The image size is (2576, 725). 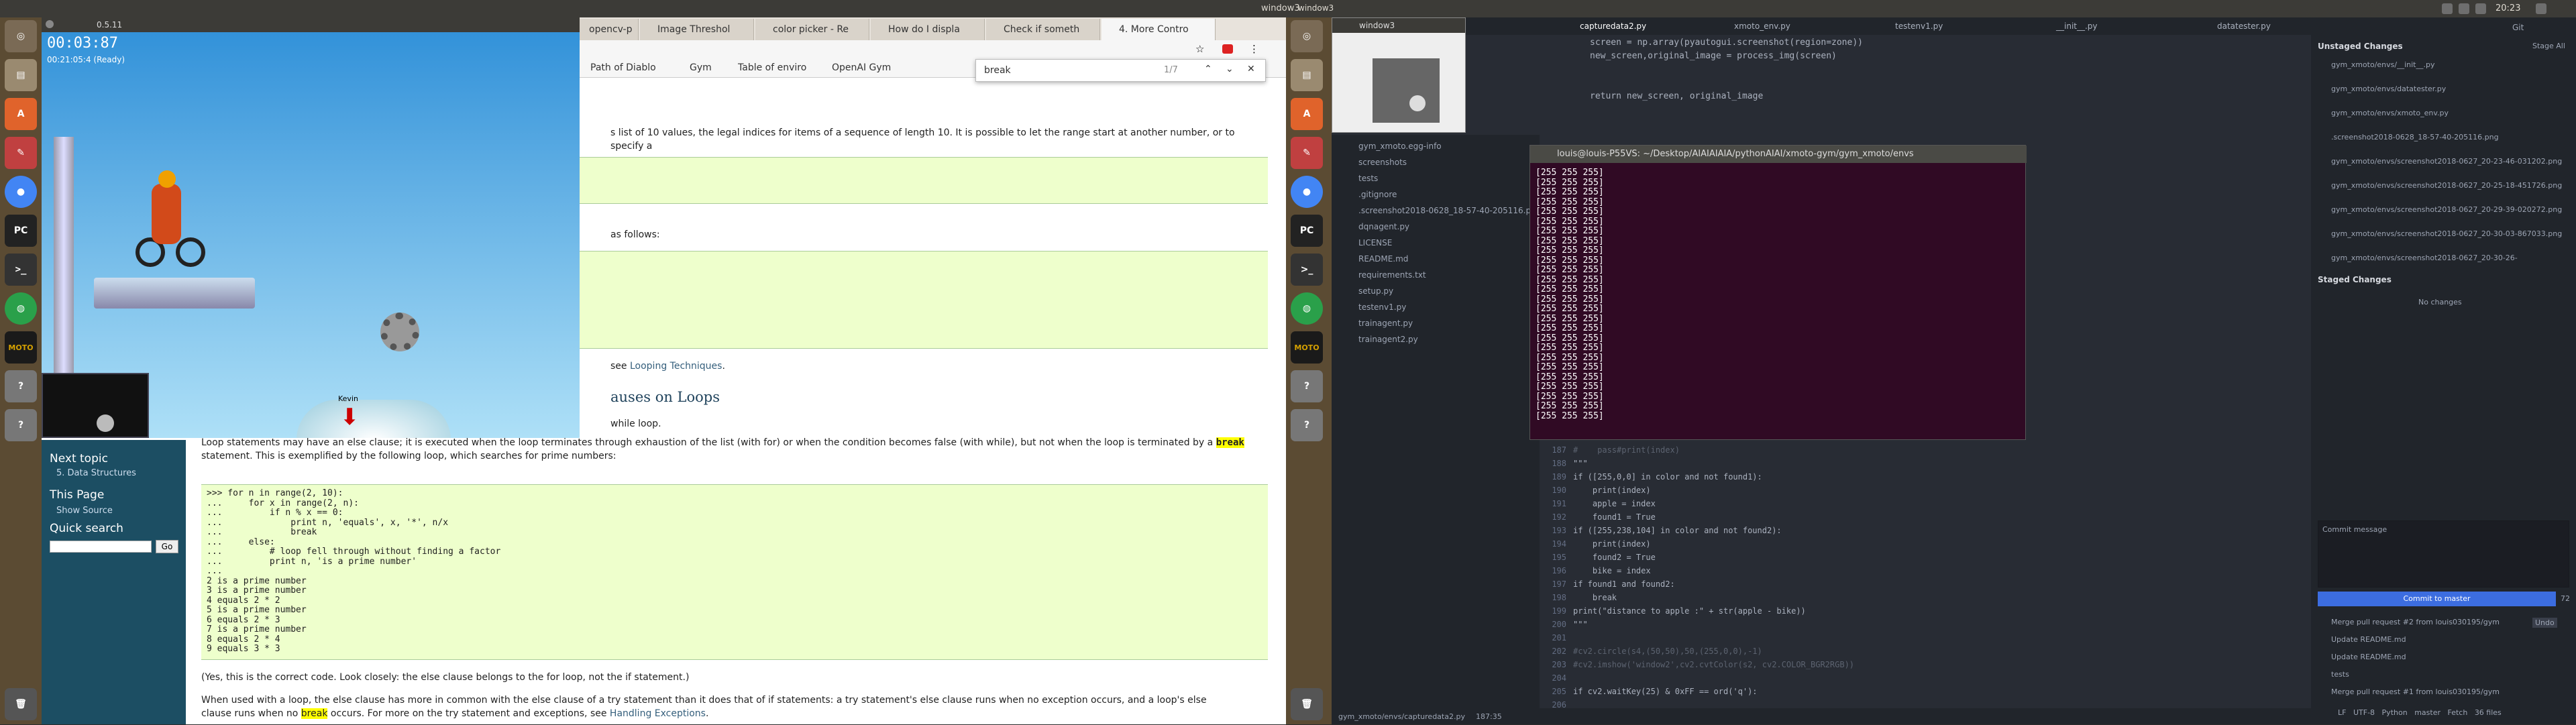 What do you see at coordinates (21, 153) in the screenshot?
I see `tools-icon: ✎` at bounding box center [21, 153].